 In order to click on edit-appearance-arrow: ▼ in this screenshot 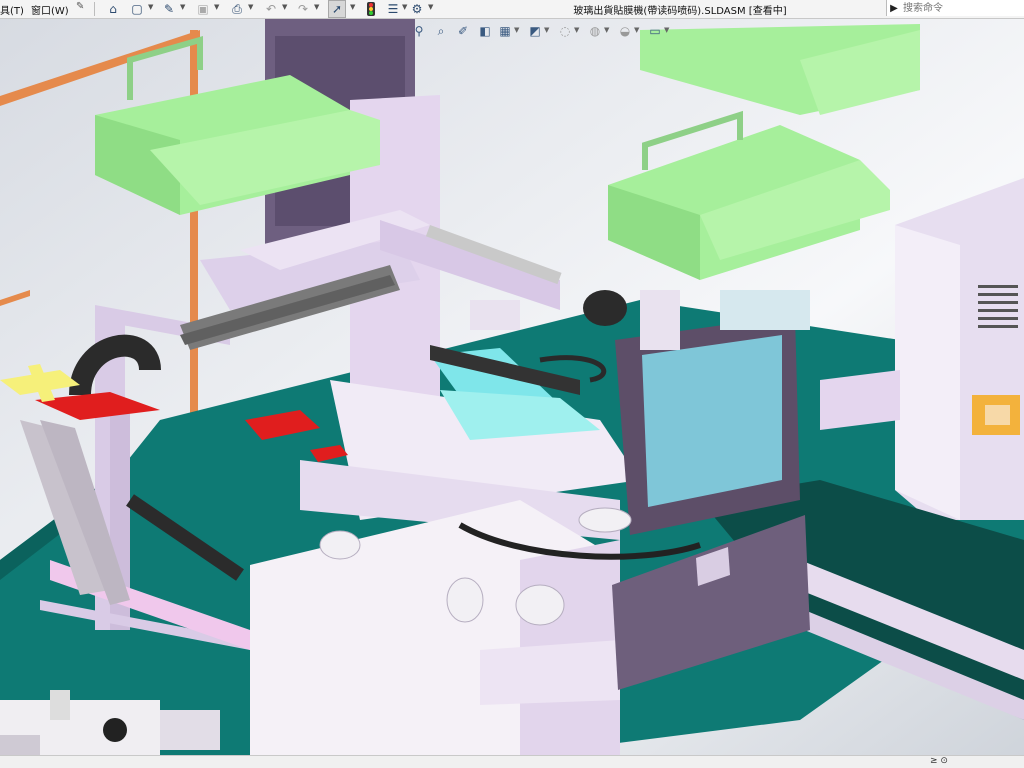, I will do `click(606, 30)`.